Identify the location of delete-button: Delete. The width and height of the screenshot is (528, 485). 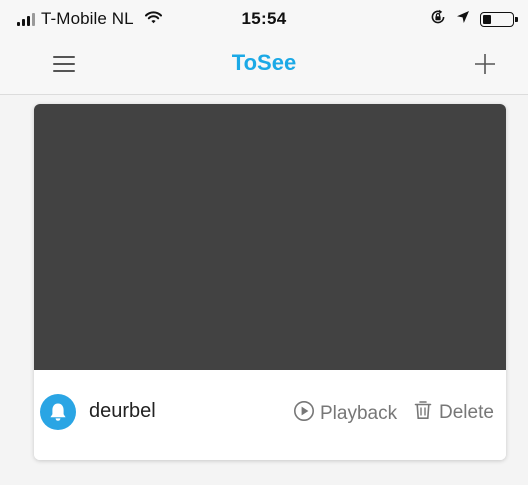
(454, 413).